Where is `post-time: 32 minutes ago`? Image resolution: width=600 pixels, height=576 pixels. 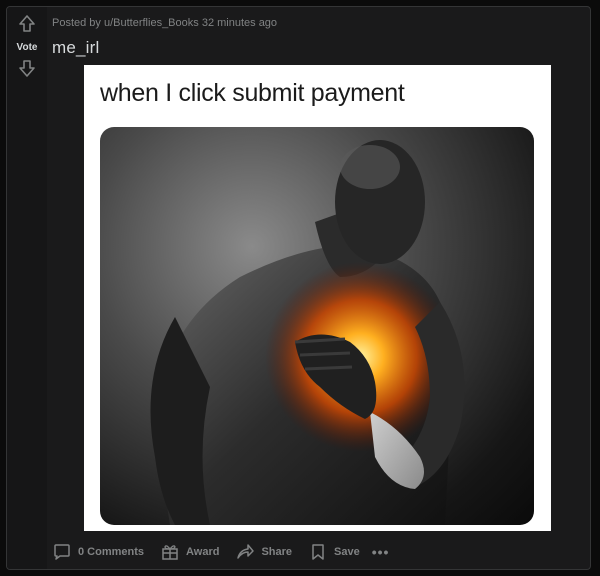 post-time: 32 minutes ago is located at coordinates (239, 23).